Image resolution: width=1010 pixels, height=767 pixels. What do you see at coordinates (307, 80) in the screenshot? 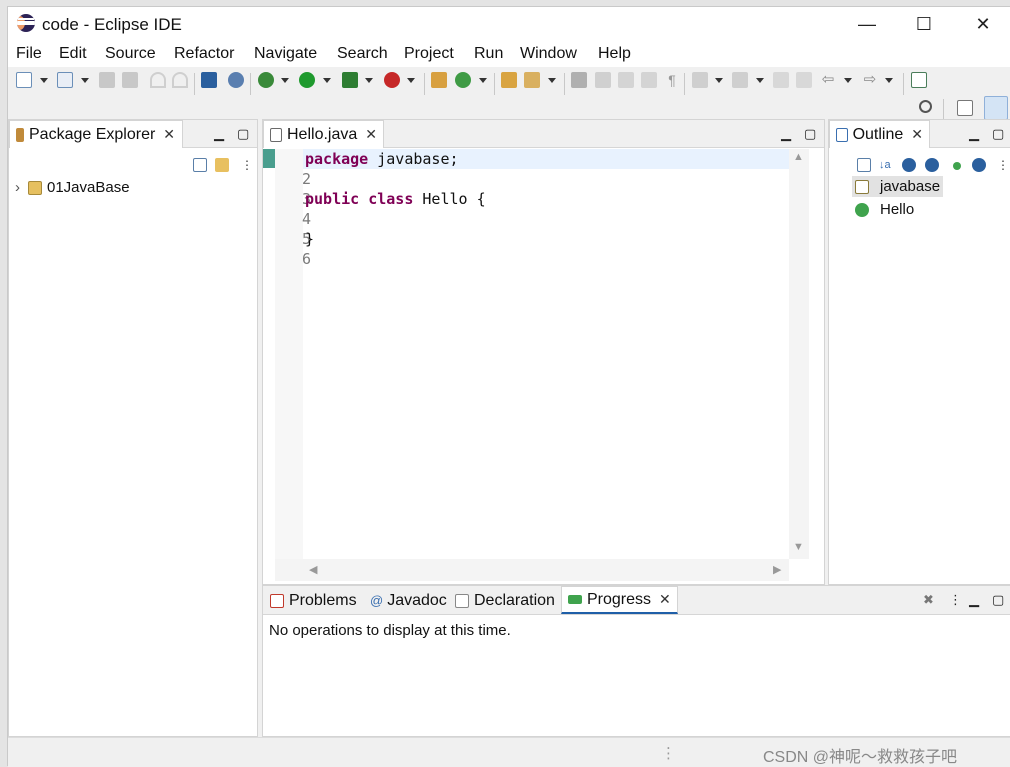
I see `run-icon` at bounding box center [307, 80].